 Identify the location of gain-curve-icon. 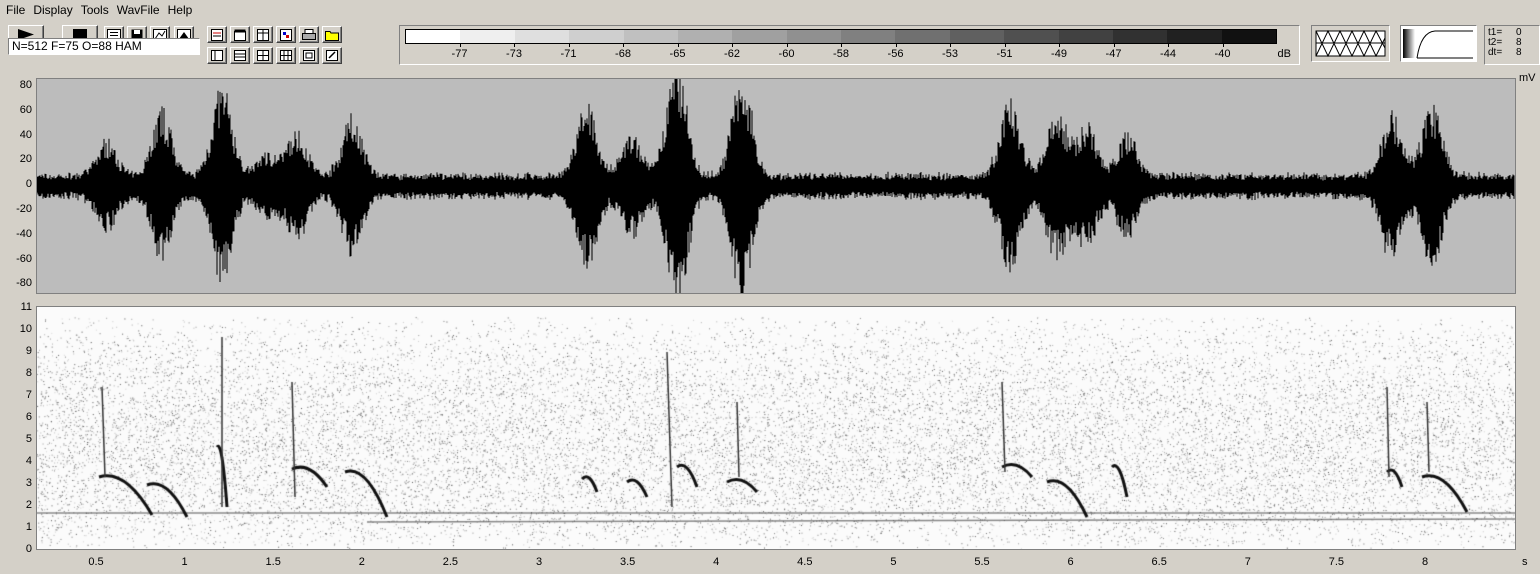
(1438, 44).